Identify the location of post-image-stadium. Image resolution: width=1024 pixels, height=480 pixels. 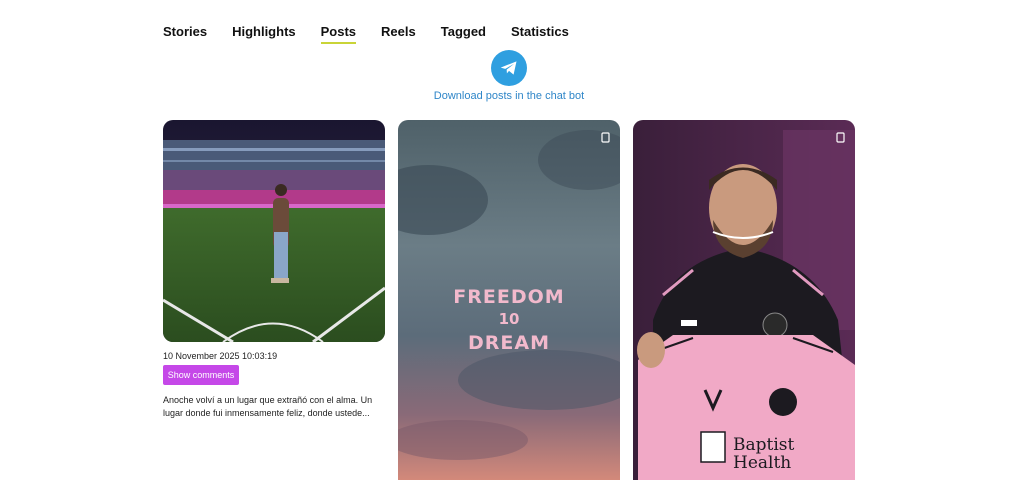
(274, 231).